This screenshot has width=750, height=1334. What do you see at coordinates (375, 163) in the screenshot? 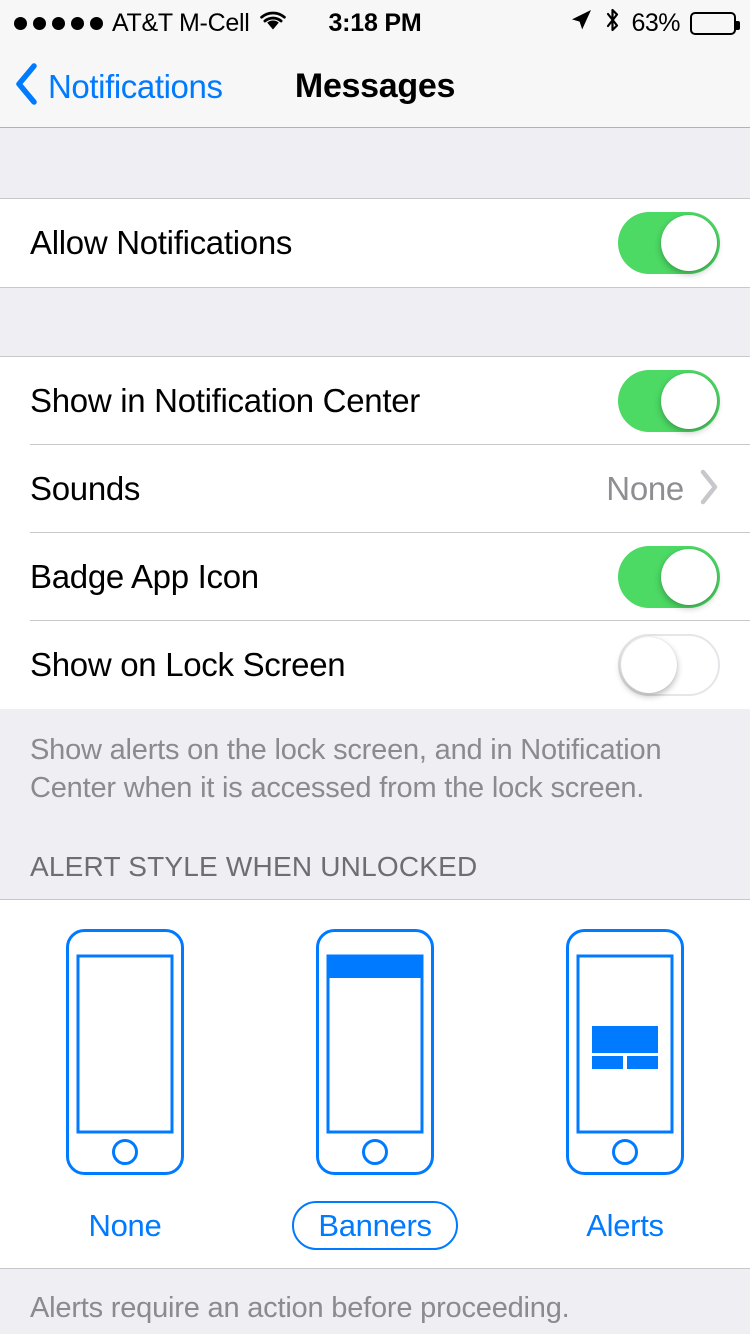
I see `section-gap-top` at bounding box center [375, 163].